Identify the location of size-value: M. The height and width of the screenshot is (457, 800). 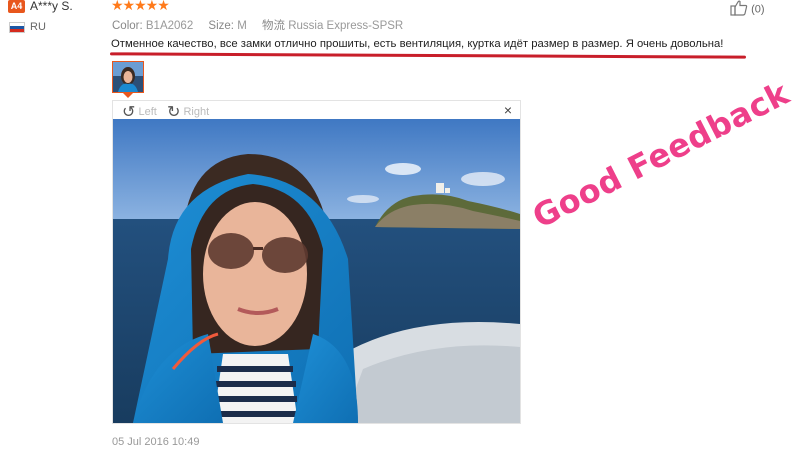
(242, 26).